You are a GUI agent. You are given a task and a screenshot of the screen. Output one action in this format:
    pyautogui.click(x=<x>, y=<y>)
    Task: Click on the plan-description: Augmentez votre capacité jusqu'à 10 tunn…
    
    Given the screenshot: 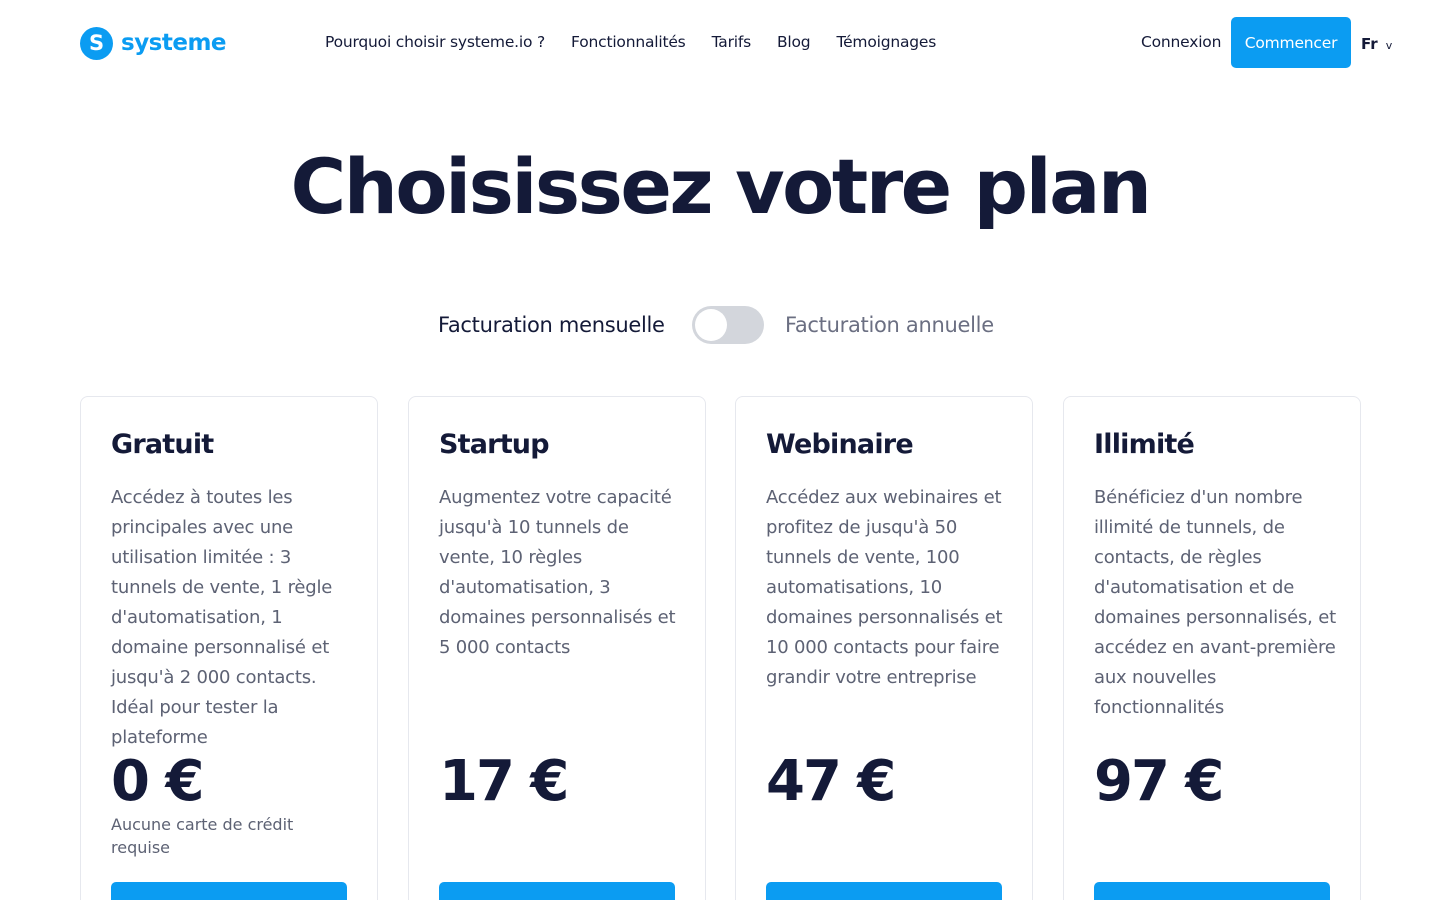 What is the action you would take?
    pyautogui.click(x=557, y=572)
    